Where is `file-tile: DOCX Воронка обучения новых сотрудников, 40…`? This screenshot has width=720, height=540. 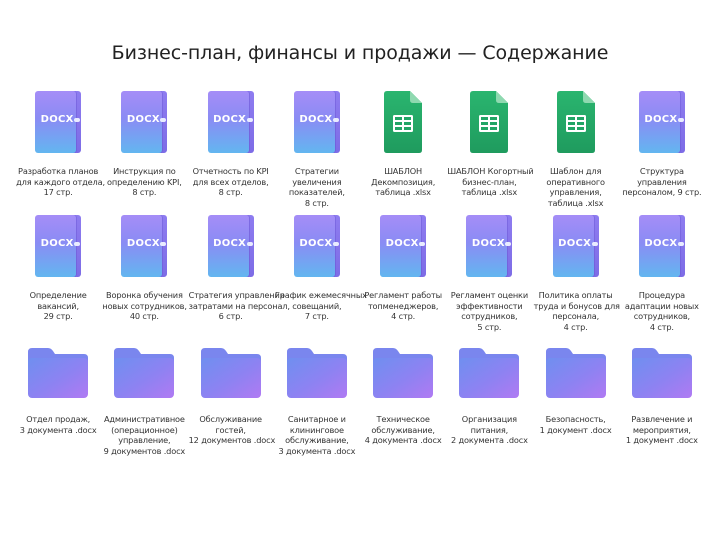
file-tile: DOCX Воронка обучения новых сотрудников, 40… is located at coordinates (144, 276).